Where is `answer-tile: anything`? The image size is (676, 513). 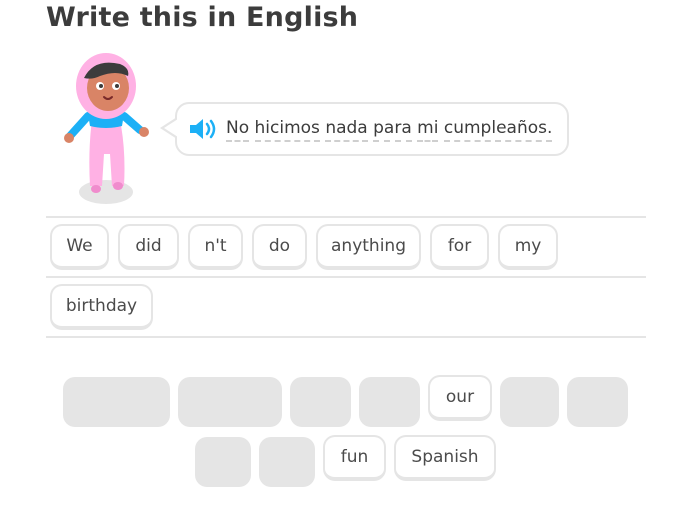 answer-tile: anything is located at coordinates (368, 247).